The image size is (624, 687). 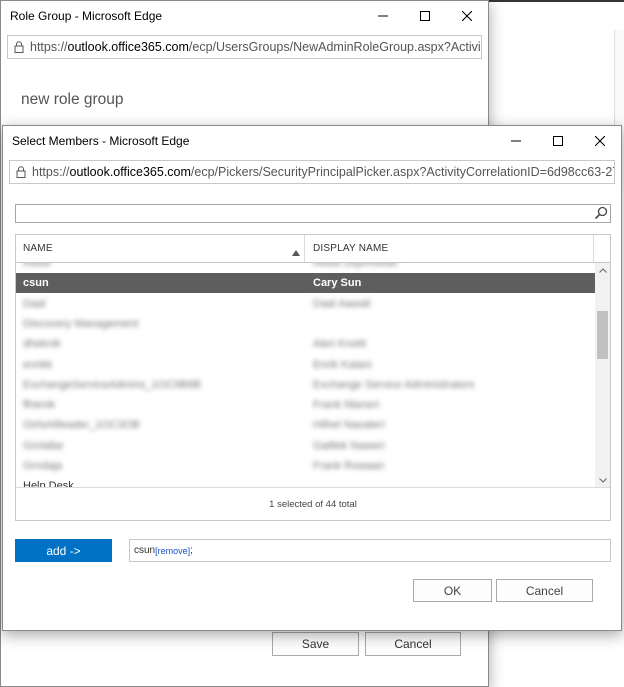 What do you see at coordinates (349, 445) in the screenshot?
I see `cell-display-name: Gatllek Naweri` at bounding box center [349, 445].